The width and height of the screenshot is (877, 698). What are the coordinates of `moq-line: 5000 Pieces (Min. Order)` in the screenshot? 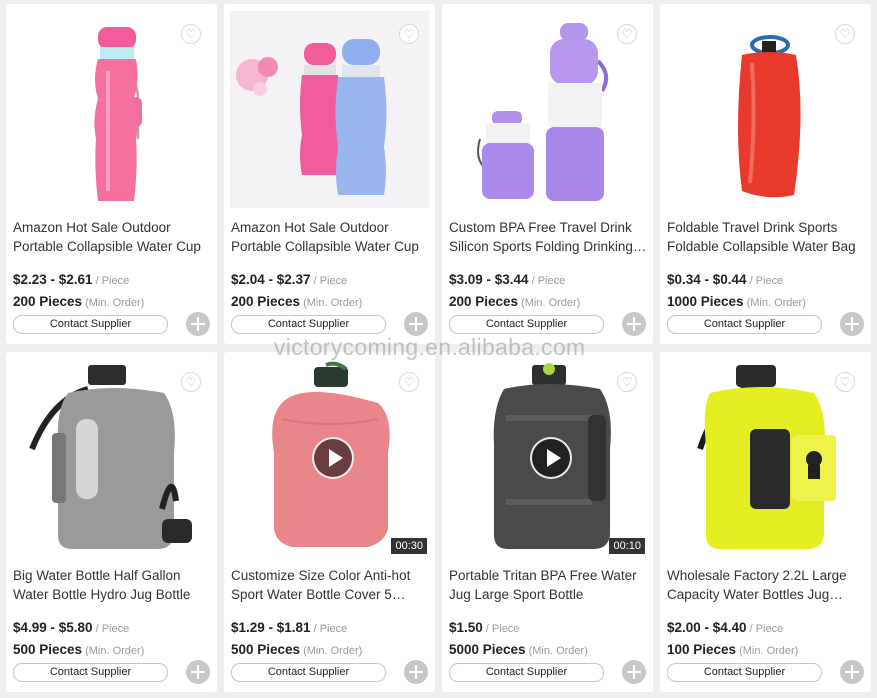 It's located at (518, 650).